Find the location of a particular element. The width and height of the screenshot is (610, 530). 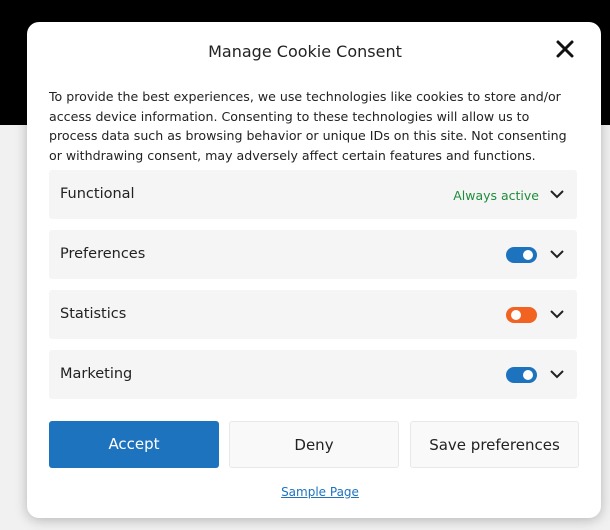

preferences-toggle is located at coordinates (521, 255).